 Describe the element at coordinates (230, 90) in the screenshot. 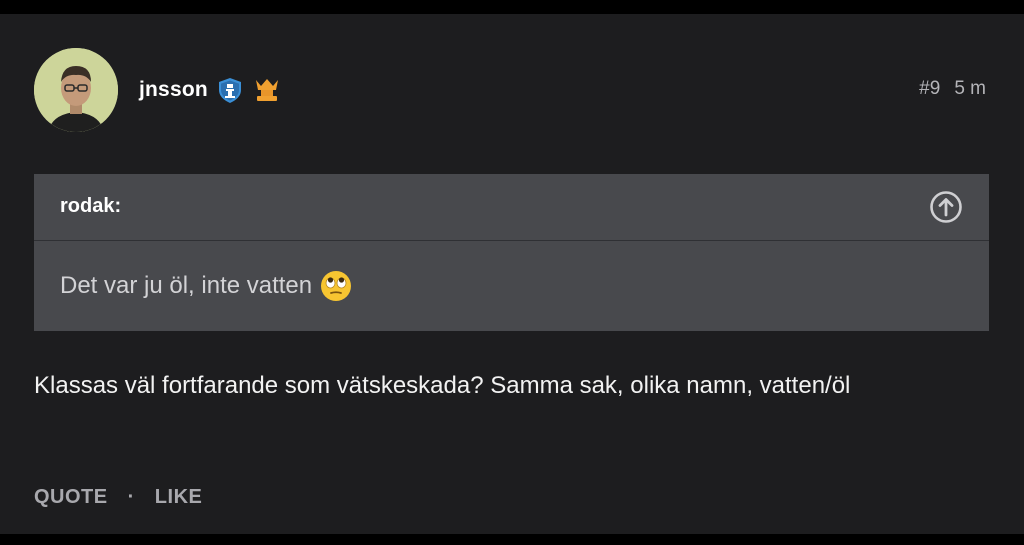

I see `shield-badge-icon` at that location.